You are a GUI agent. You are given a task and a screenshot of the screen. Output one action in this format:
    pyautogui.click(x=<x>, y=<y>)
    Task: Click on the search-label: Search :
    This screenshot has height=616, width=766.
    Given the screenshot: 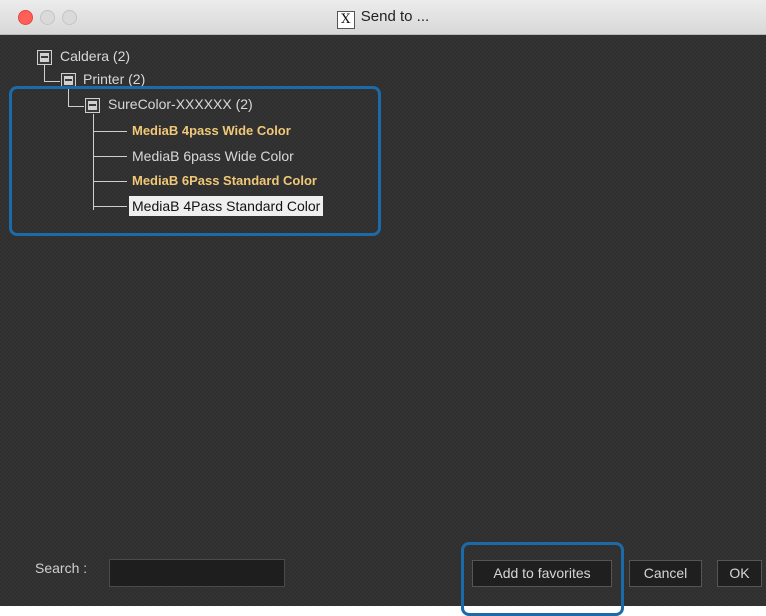 What is the action you would take?
    pyautogui.click(x=61, y=568)
    